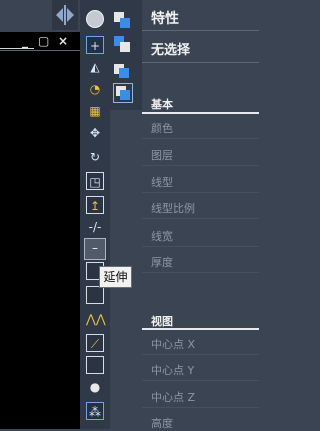 Image resolution: width=320 pixels, height=431 pixels. What do you see at coordinates (25, 41) in the screenshot?
I see `minimize-viewport-button: _` at bounding box center [25, 41].